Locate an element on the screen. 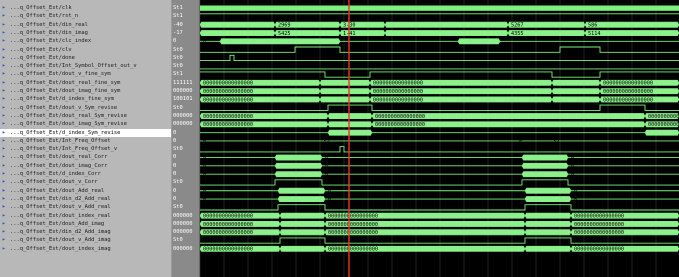 This screenshot has height=277, width=679. signal-row: ▸ ...q_Offset_Est/din_d2_Add_real is located at coordinates (85, 199).